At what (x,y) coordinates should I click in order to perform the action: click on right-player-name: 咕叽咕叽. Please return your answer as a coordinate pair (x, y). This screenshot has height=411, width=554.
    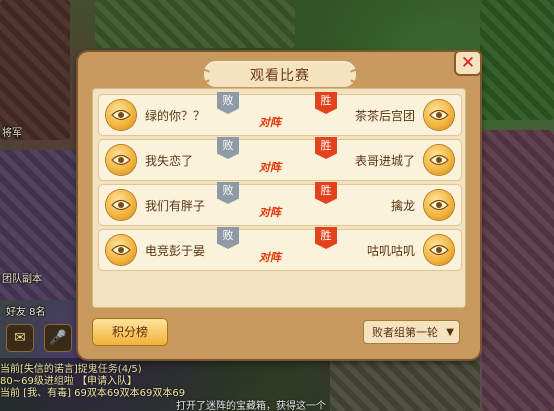
    Looking at the image, I should click on (390, 251).